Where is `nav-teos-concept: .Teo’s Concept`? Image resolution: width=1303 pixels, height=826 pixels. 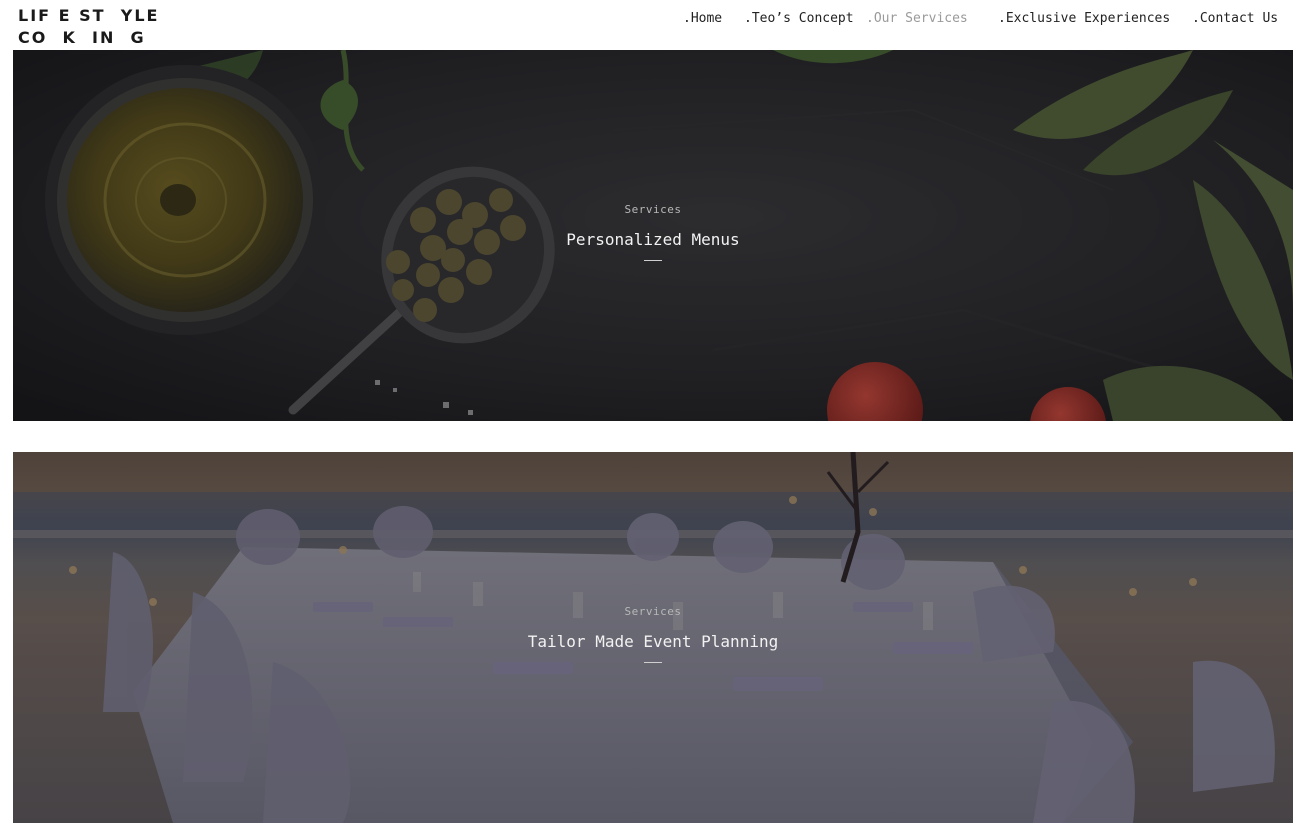
nav-teos-concept: .Teo’s Concept is located at coordinates (799, 19).